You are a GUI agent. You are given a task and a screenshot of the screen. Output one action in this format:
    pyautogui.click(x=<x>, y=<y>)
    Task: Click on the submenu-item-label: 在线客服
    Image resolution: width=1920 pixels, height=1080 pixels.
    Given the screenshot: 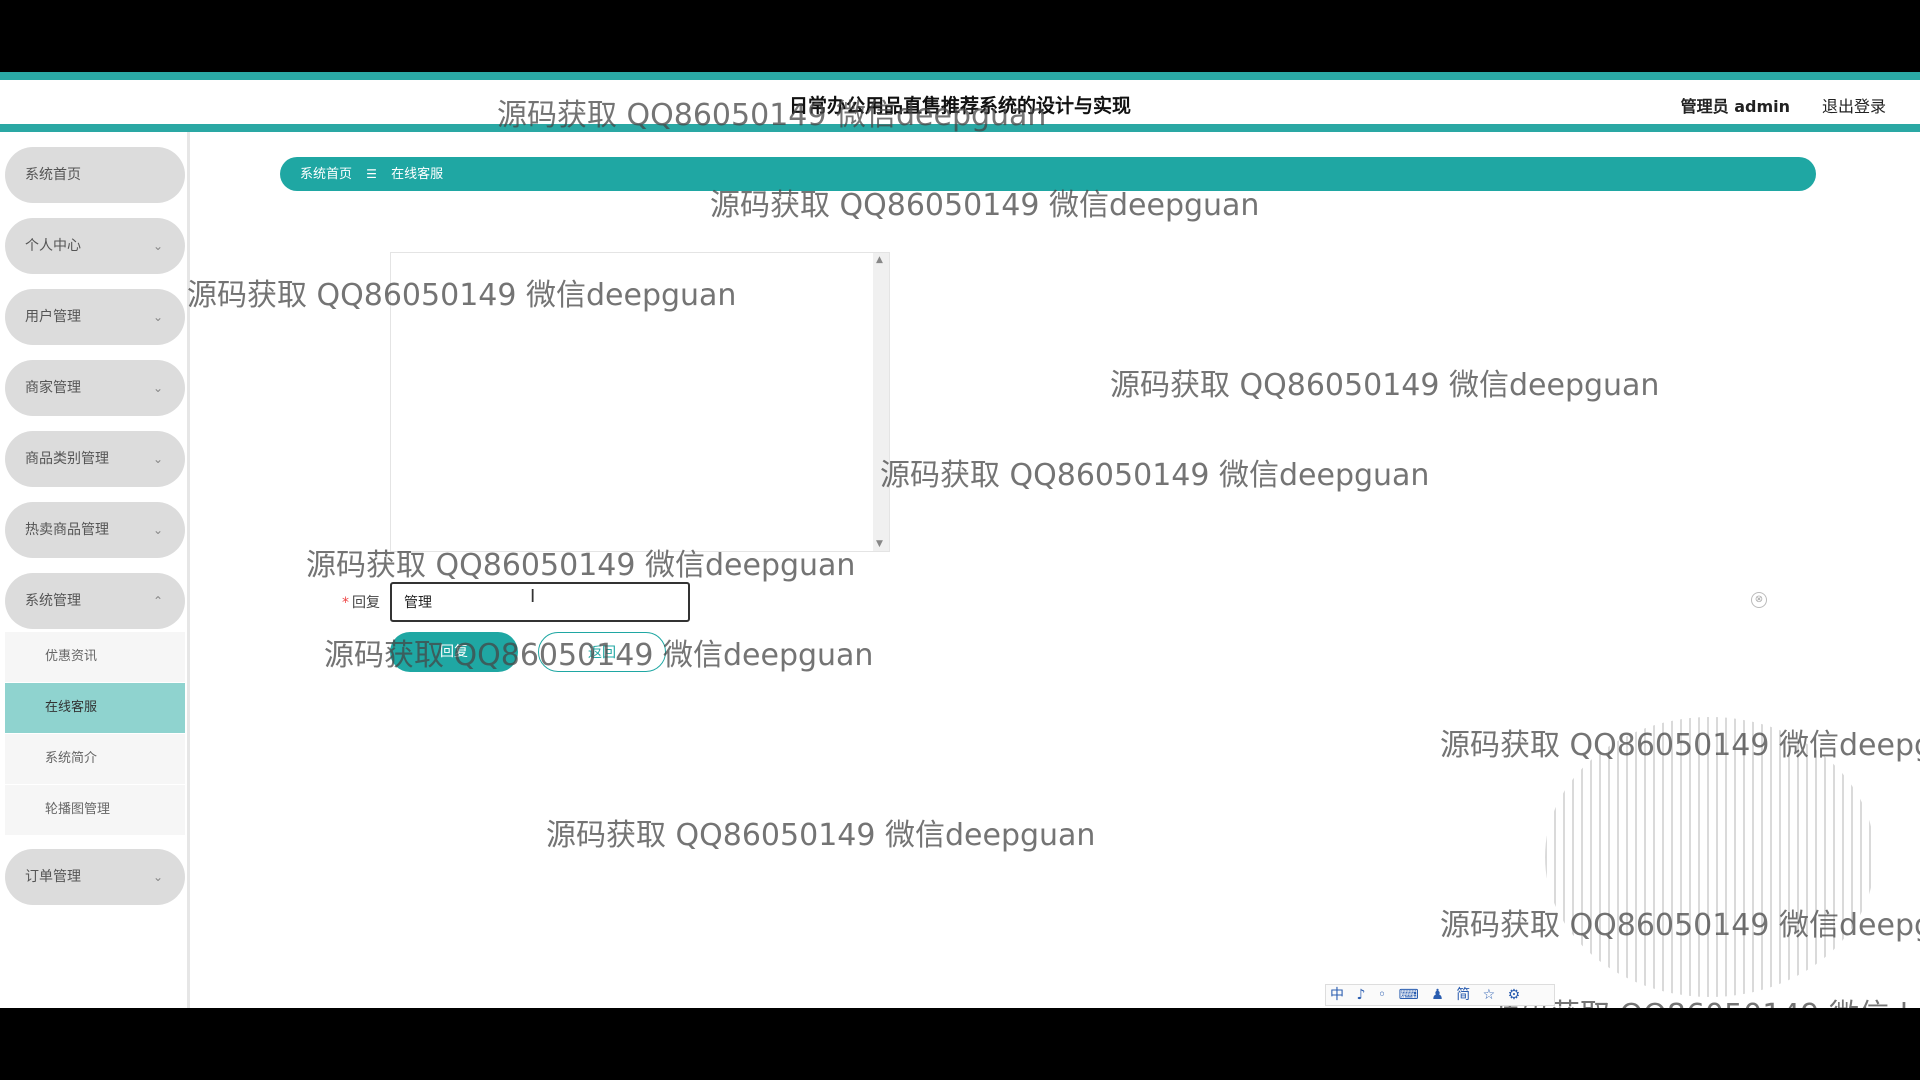 What is the action you would take?
    pyautogui.click(x=71, y=707)
    